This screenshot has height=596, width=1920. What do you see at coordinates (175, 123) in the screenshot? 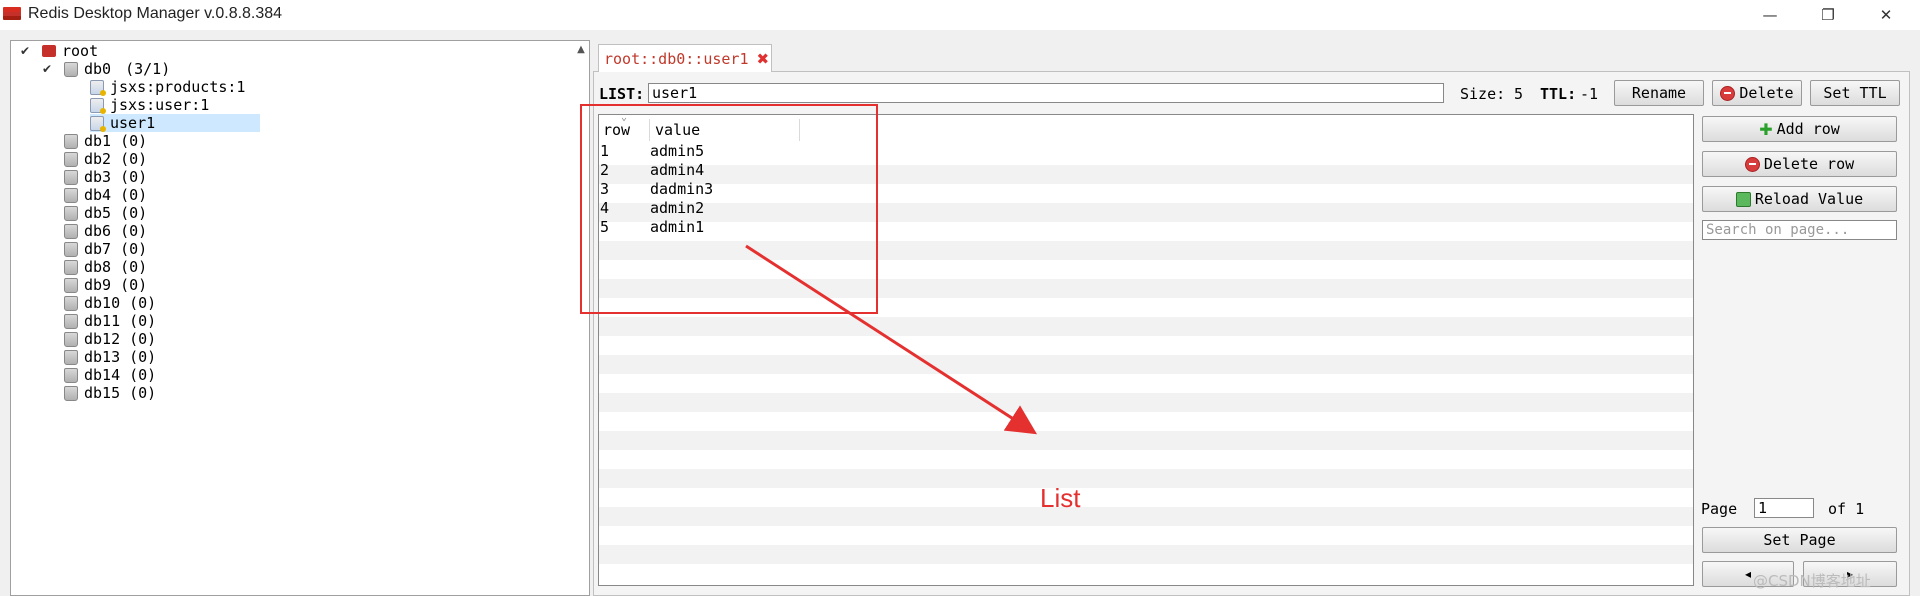
I see `tree-item-key-selected: user1` at bounding box center [175, 123].